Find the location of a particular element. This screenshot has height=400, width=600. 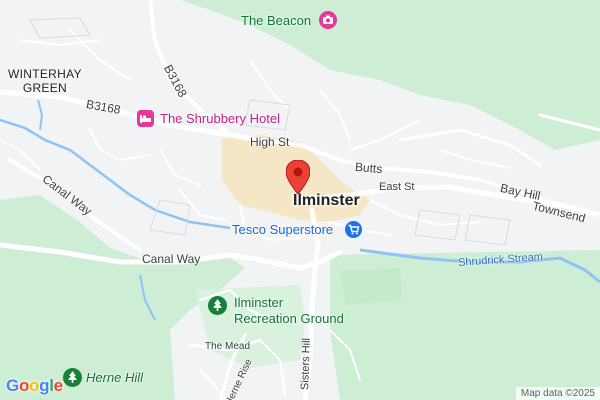

map-attribution: Map data ©2025 is located at coordinates (557, 393).